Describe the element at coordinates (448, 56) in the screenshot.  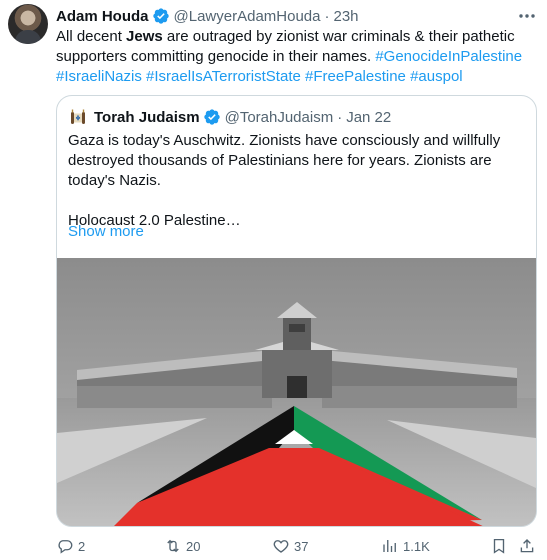
I see `hashtag-link: #GenocideInPalestine` at that location.